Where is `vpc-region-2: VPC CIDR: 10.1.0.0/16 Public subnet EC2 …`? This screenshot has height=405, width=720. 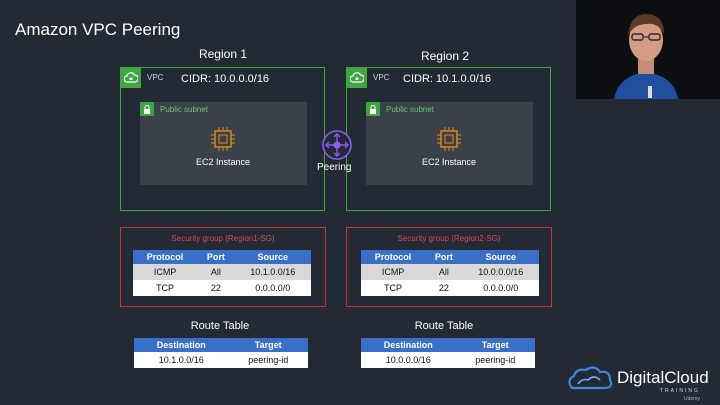
vpc-region-2: VPC CIDR: 10.1.0.0/16 Public subnet EC2 … is located at coordinates (448, 139).